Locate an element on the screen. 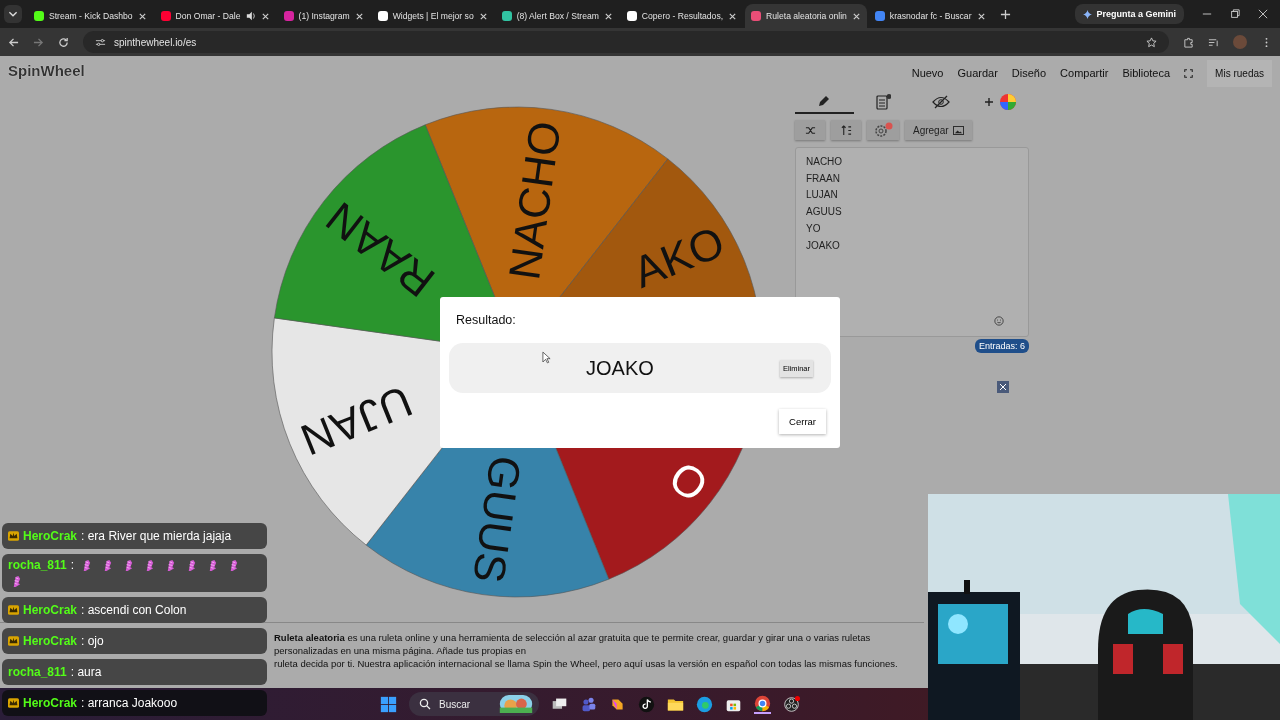  chat-text: : era River que mierda jajaja is located at coordinates (156, 536).